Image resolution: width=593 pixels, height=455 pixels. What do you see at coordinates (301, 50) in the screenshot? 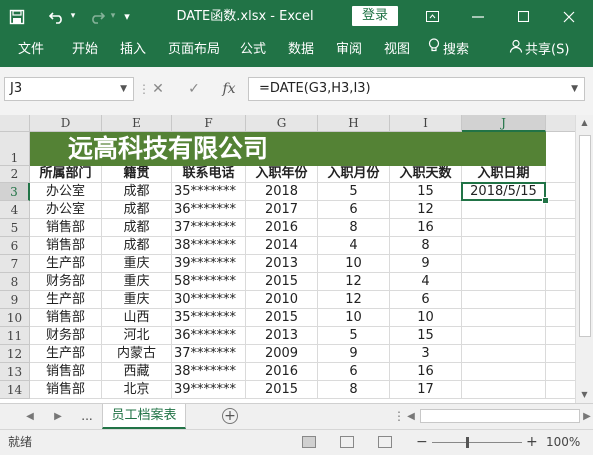
I see `tab-data: 数据` at bounding box center [301, 50].